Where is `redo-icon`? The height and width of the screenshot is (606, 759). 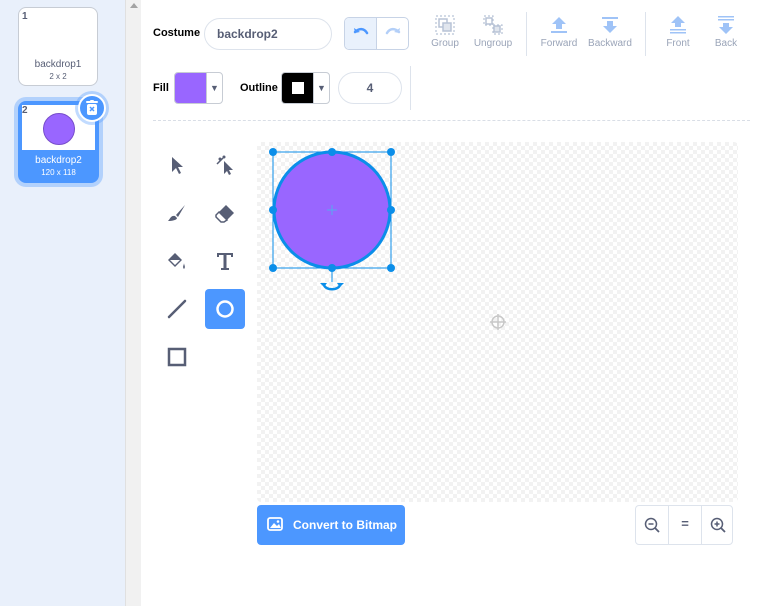 redo-icon is located at coordinates (393, 31).